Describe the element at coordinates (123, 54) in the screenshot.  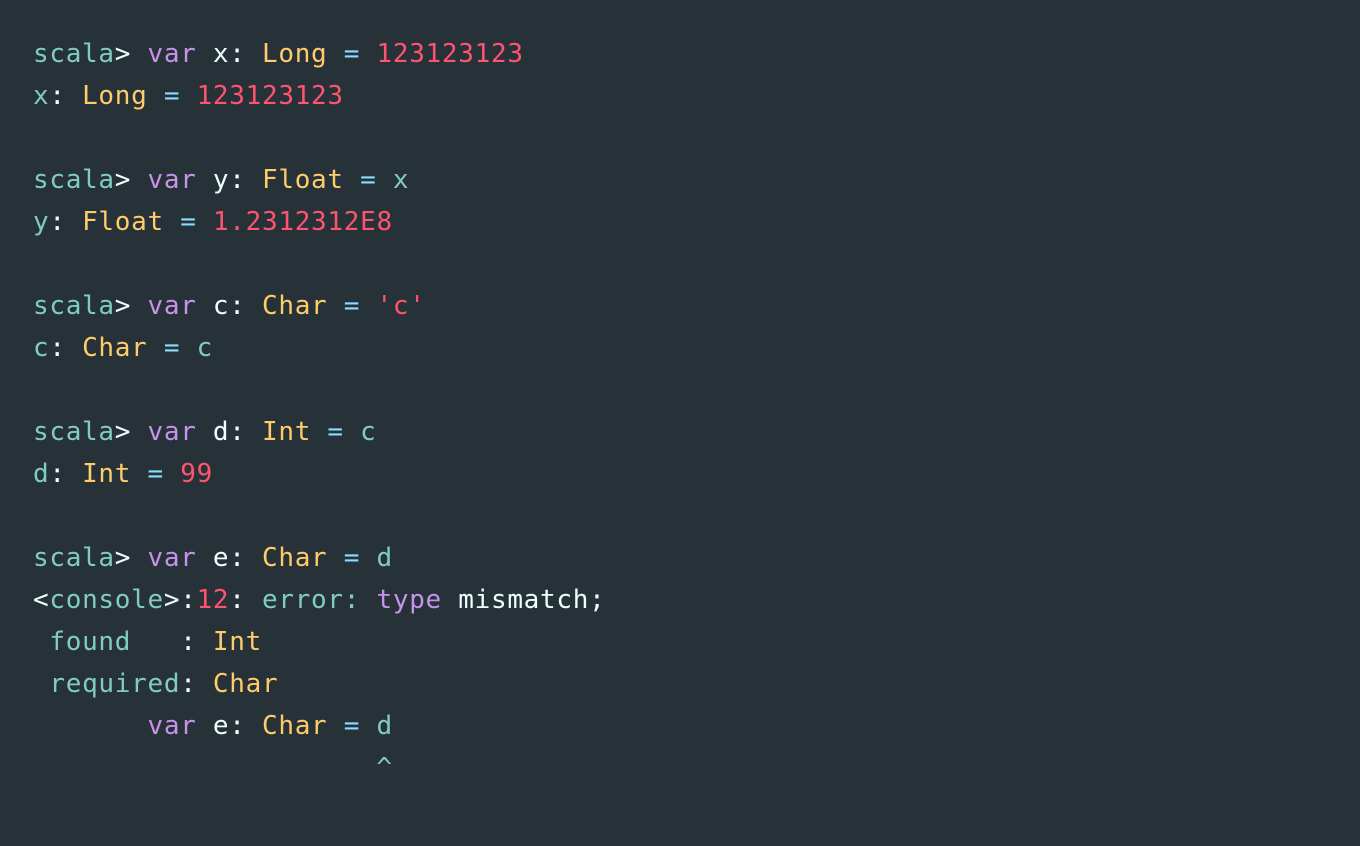
I see `line-1-input-x-token-1: >` at that location.